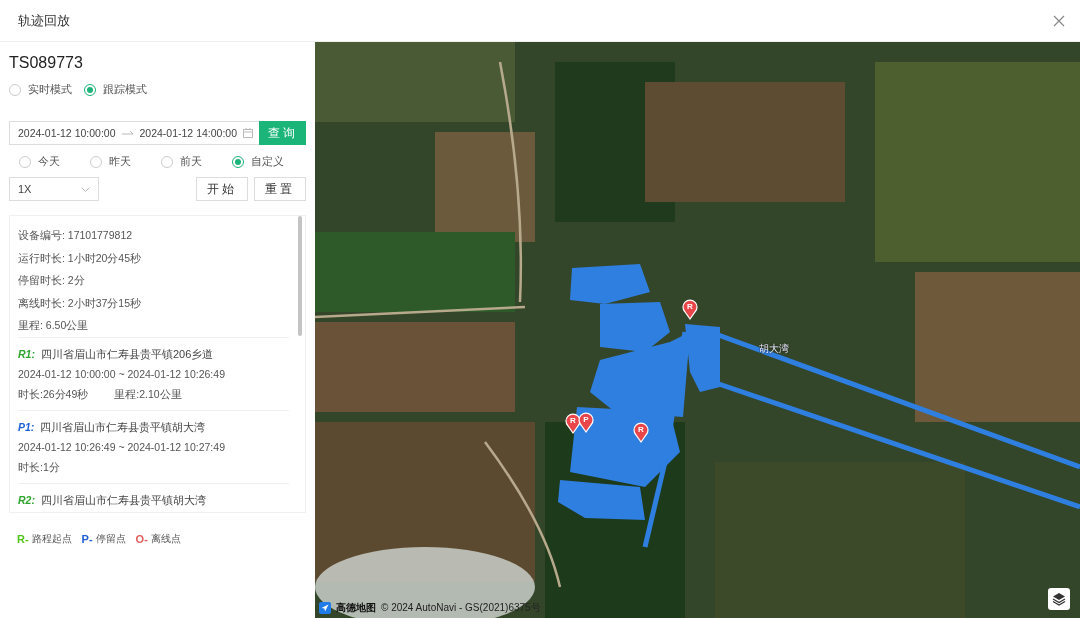 This screenshot has height=618, width=1080. What do you see at coordinates (356, 608) in the screenshot?
I see `map-provider: 高德地图` at bounding box center [356, 608].